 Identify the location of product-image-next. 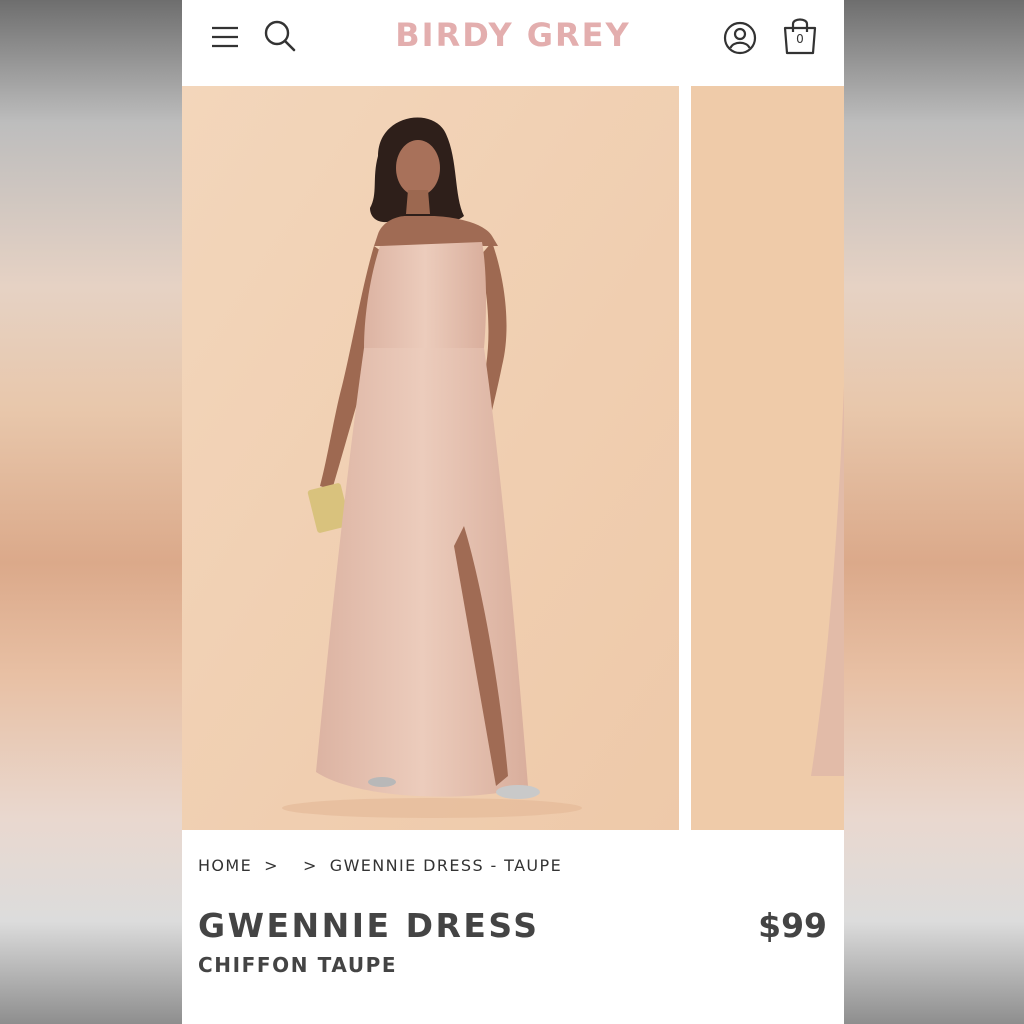
(767, 458).